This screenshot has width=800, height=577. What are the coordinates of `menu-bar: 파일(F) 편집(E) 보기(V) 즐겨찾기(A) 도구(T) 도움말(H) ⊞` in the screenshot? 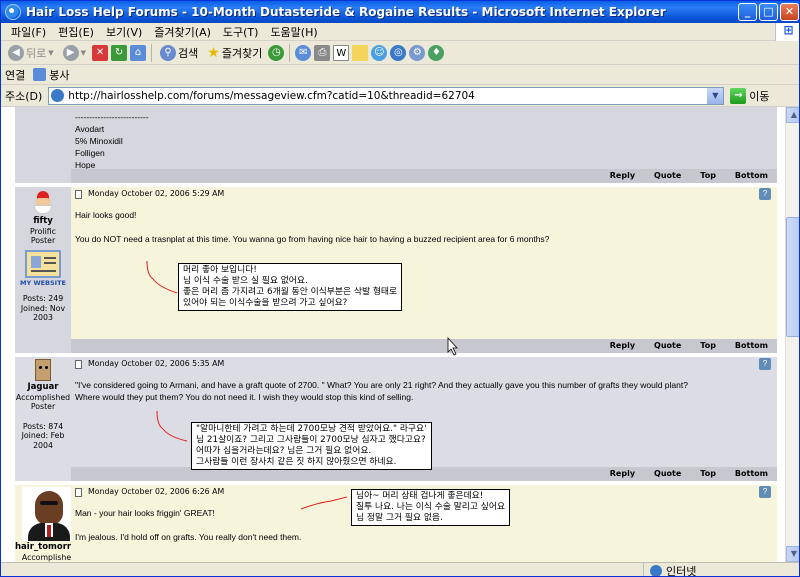 It's located at (400, 32).